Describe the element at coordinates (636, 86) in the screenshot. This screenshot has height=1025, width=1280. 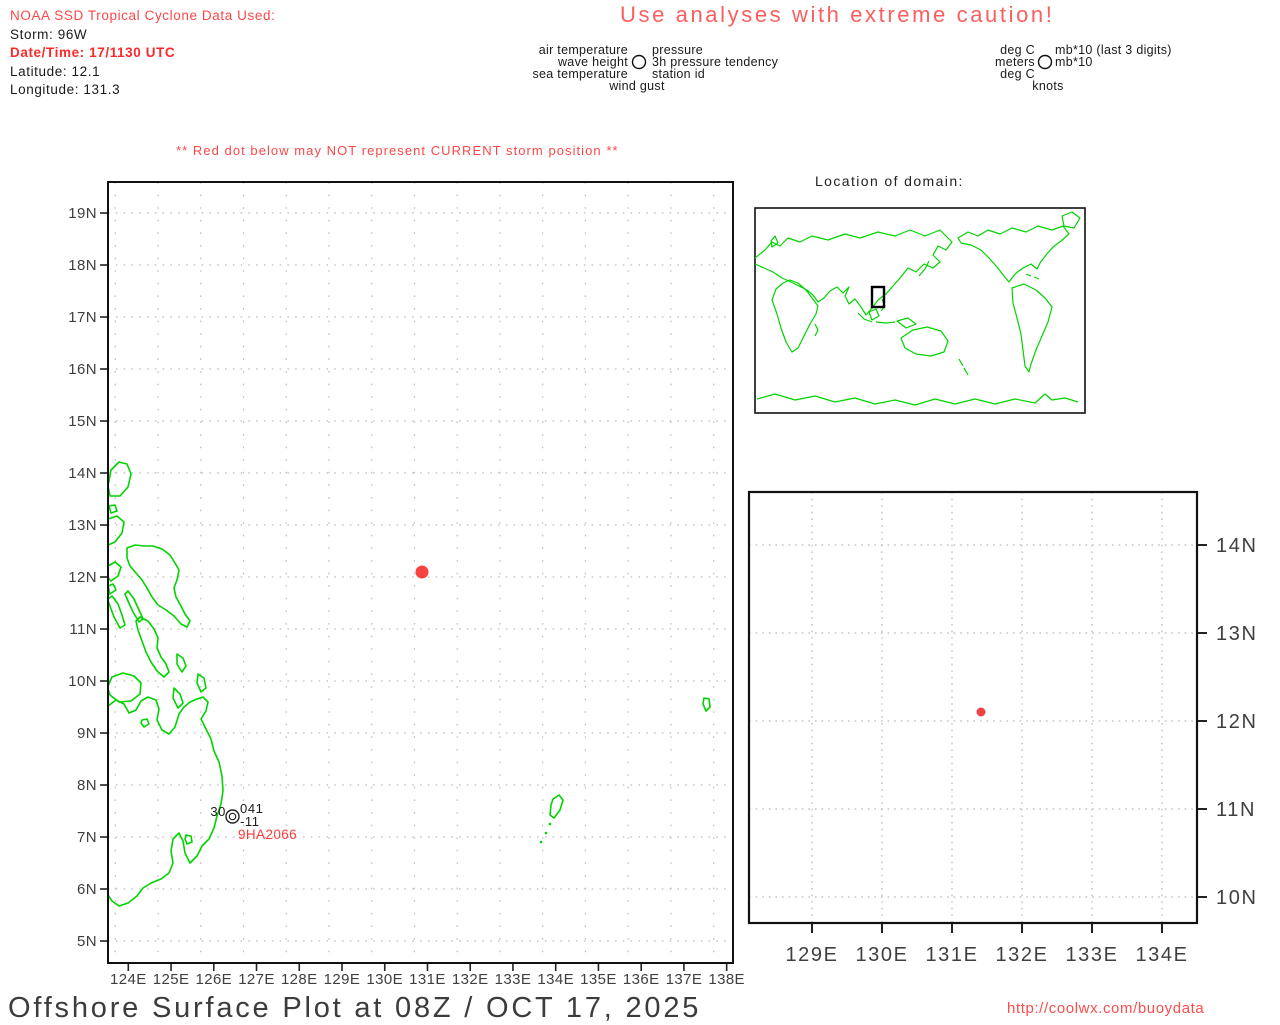
I see `legend-wind-gust: wind gust` at that location.